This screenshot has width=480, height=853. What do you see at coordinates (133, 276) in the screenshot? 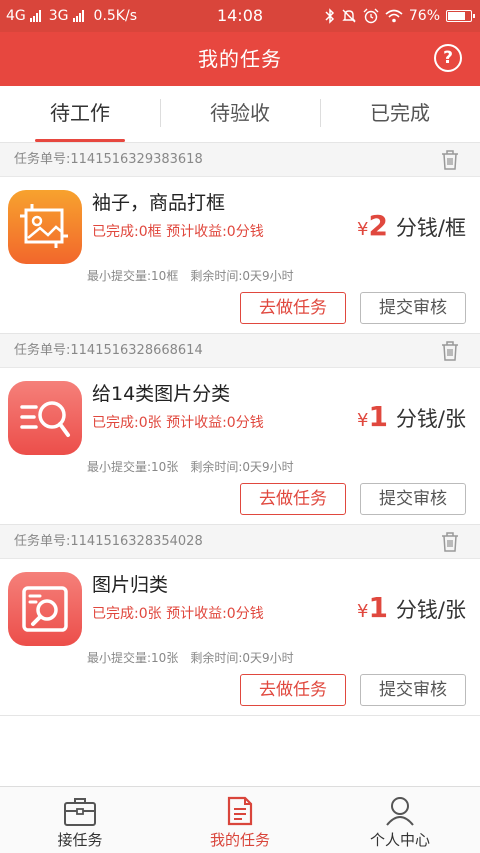
I see `min-submit: 最小提交量:10框` at bounding box center [133, 276].